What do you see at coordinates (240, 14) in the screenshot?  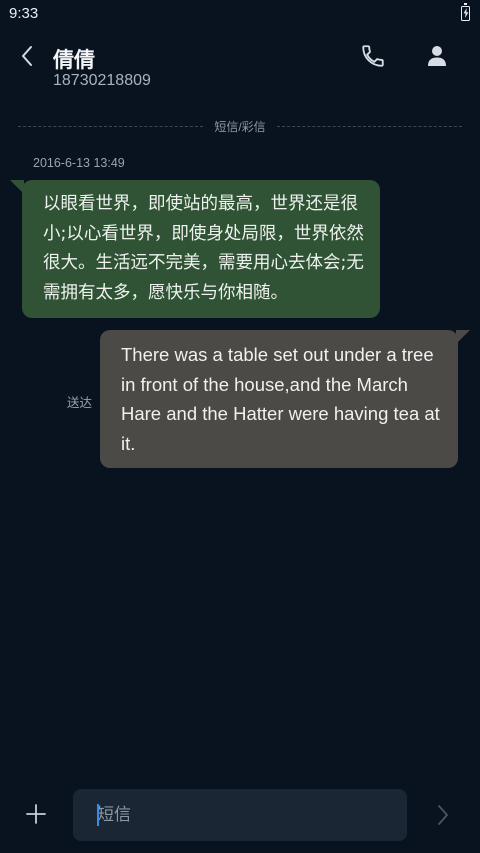 I see `status-bar: 9:33` at bounding box center [240, 14].